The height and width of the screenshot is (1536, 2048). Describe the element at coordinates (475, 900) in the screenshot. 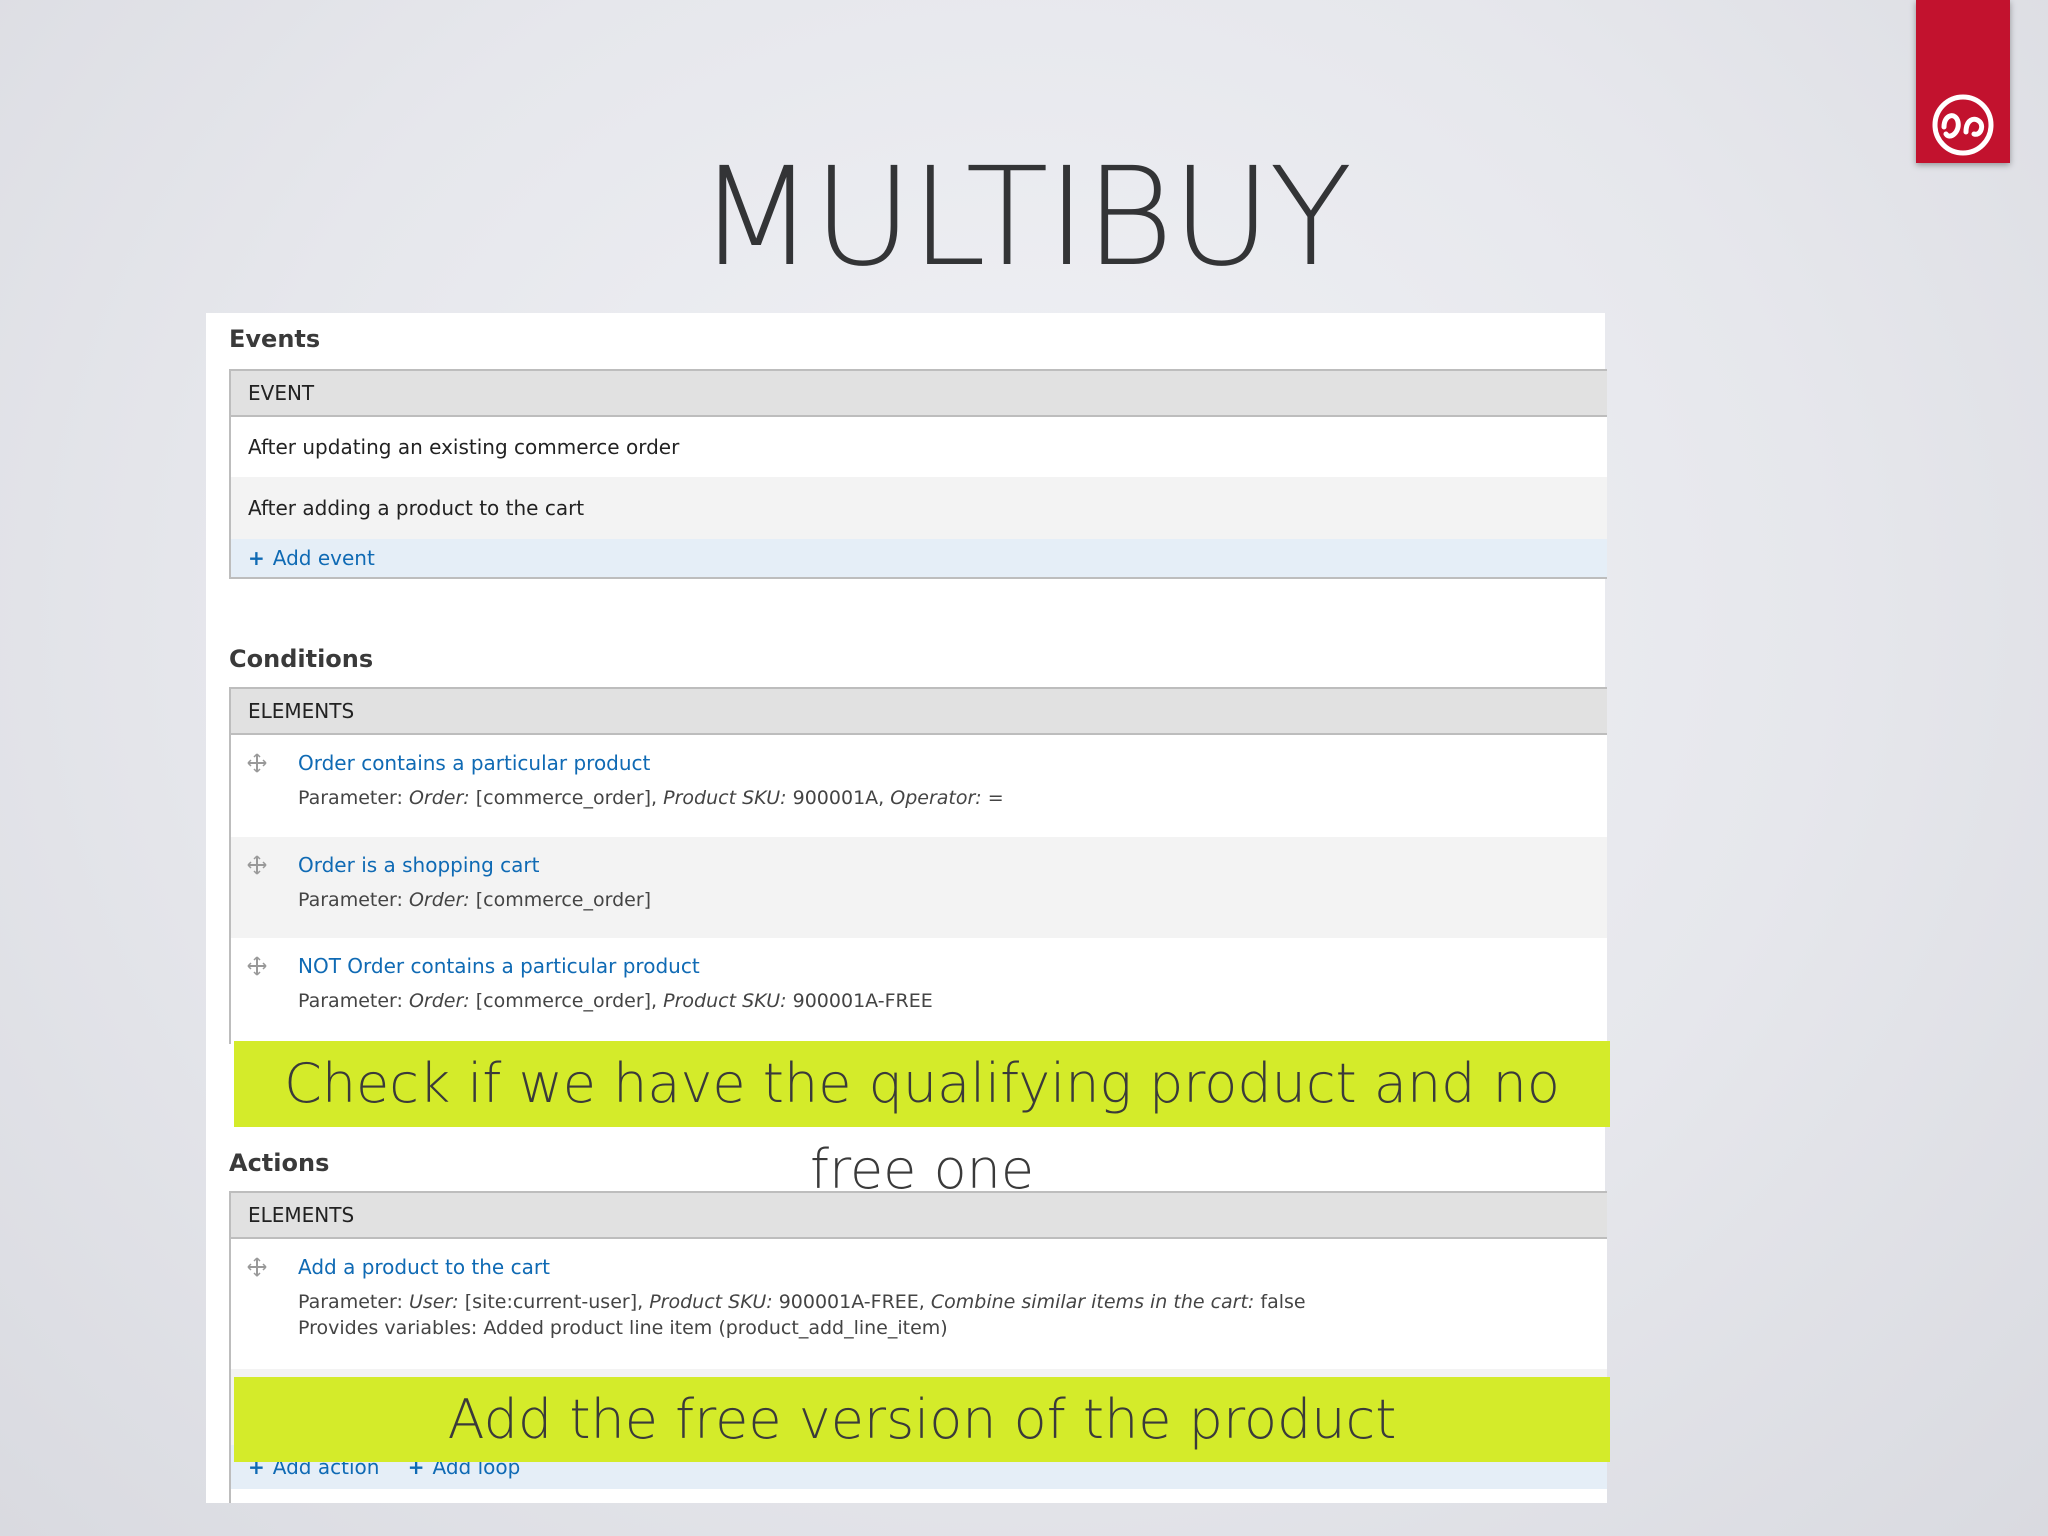

I see `condition-parameters: Parameter: Order: [commerce_order]` at that location.